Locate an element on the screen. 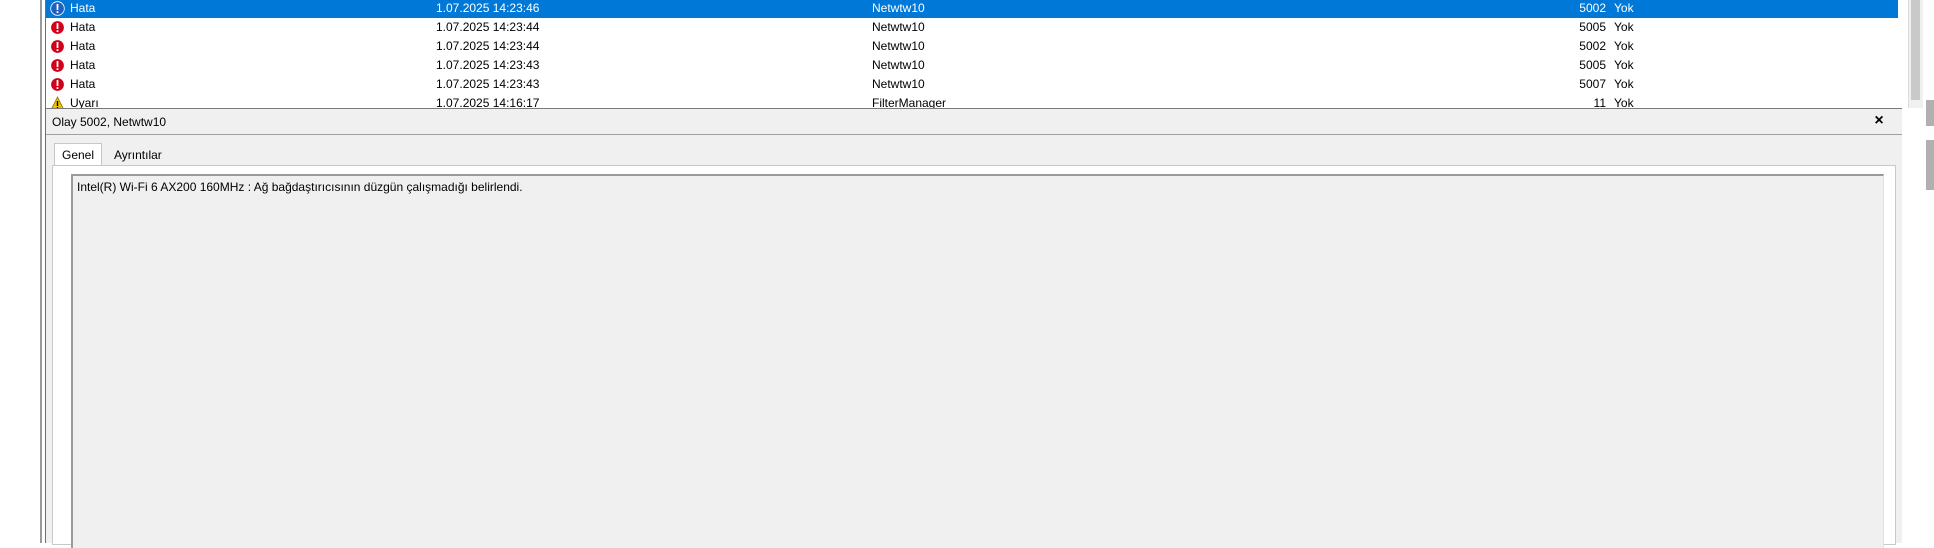 Image resolution: width=1934 pixels, height=548 pixels. event-level-label: Uyarı is located at coordinates (84, 102).